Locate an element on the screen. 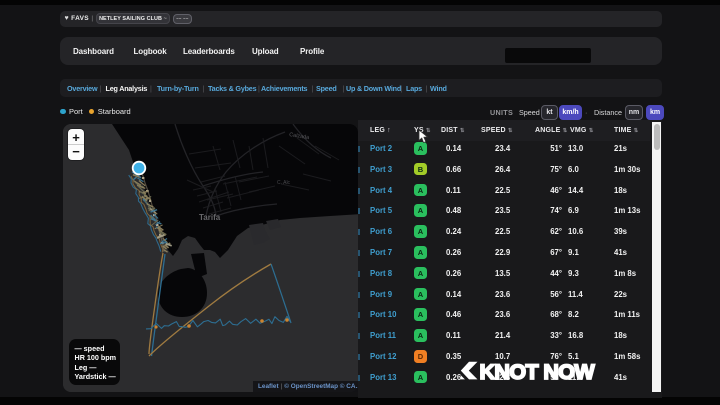 This screenshot has width=720, height=405. svg-text: KNOT NOW is located at coordinates (538, 372).